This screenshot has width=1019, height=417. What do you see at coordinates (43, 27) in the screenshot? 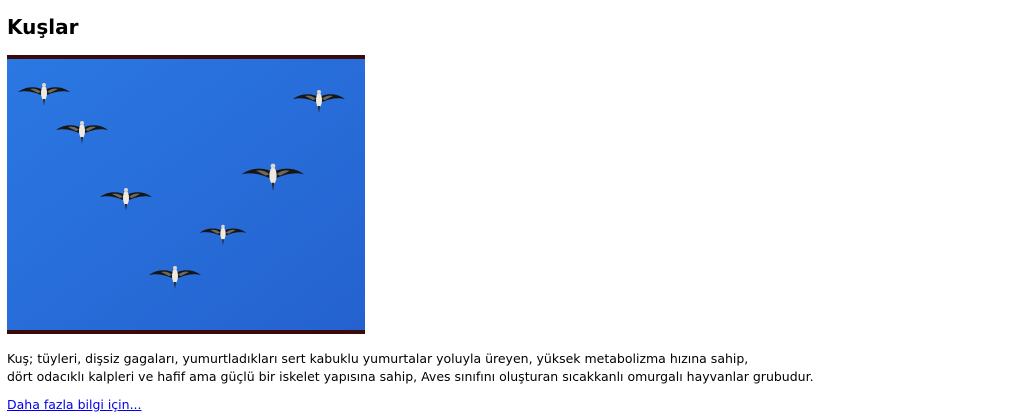
I see `page-title: Kuşlar` at bounding box center [43, 27].